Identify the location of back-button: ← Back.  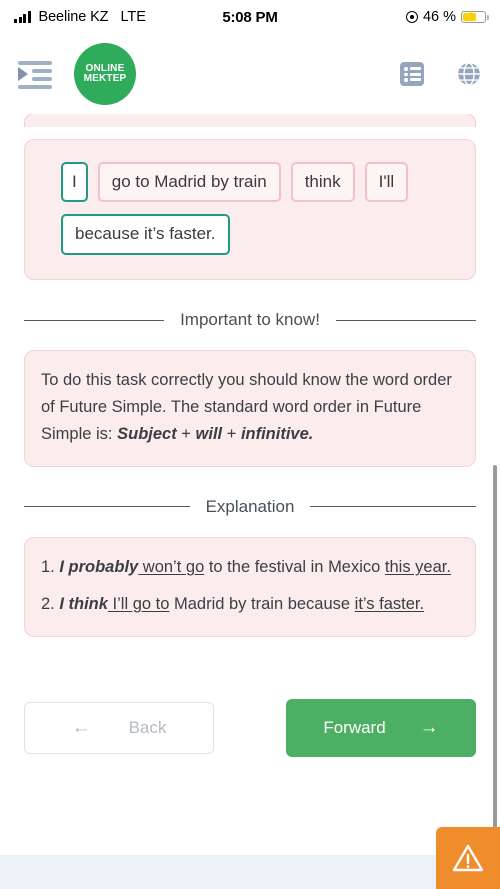
(119, 727).